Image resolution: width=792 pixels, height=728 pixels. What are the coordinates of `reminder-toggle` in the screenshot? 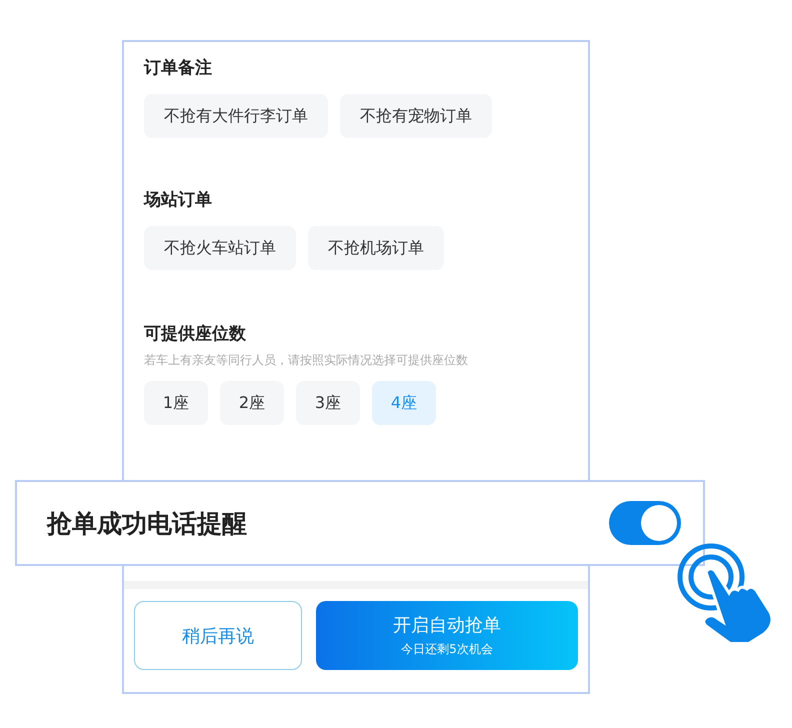 It's located at (645, 523).